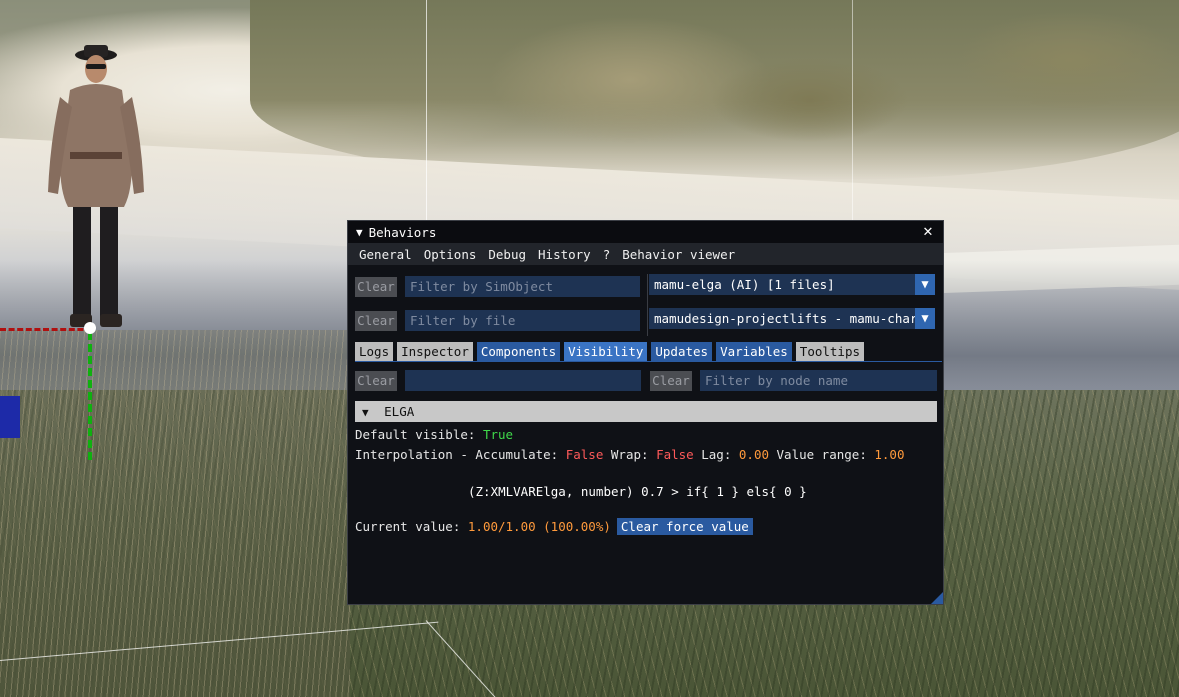 The image size is (1179, 697). Describe the element at coordinates (889, 454) in the screenshot. I see `value-range-value: 1.00` at that location.